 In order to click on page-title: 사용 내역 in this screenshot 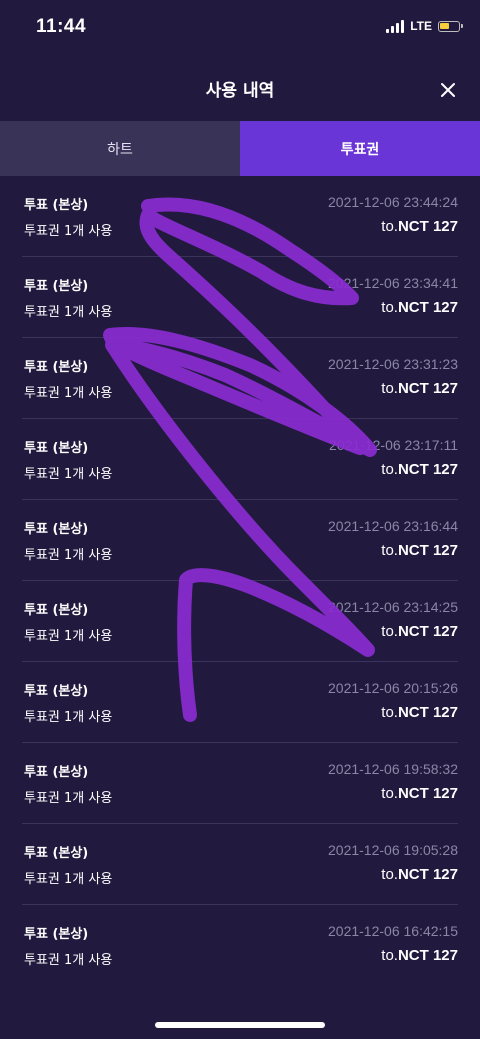, I will do `click(240, 91)`.